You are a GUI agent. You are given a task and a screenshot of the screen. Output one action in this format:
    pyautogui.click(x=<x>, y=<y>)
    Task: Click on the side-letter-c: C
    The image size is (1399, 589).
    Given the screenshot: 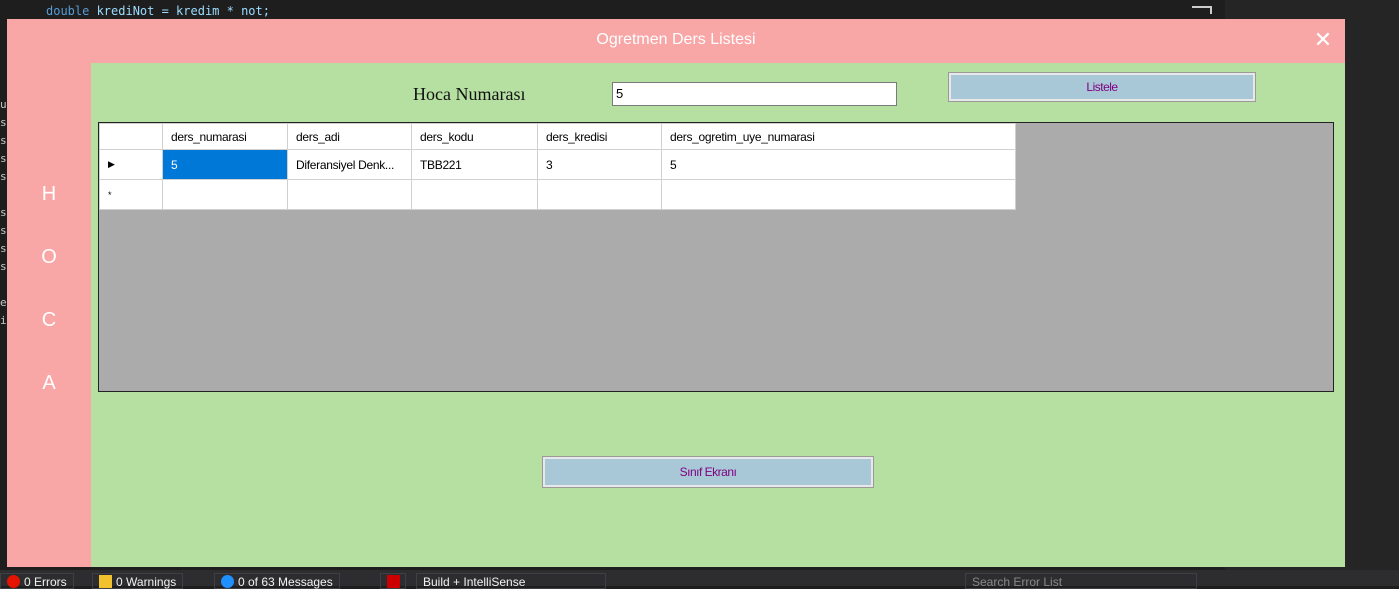 What is the action you would take?
    pyautogui.click(x=49, y=320)
    